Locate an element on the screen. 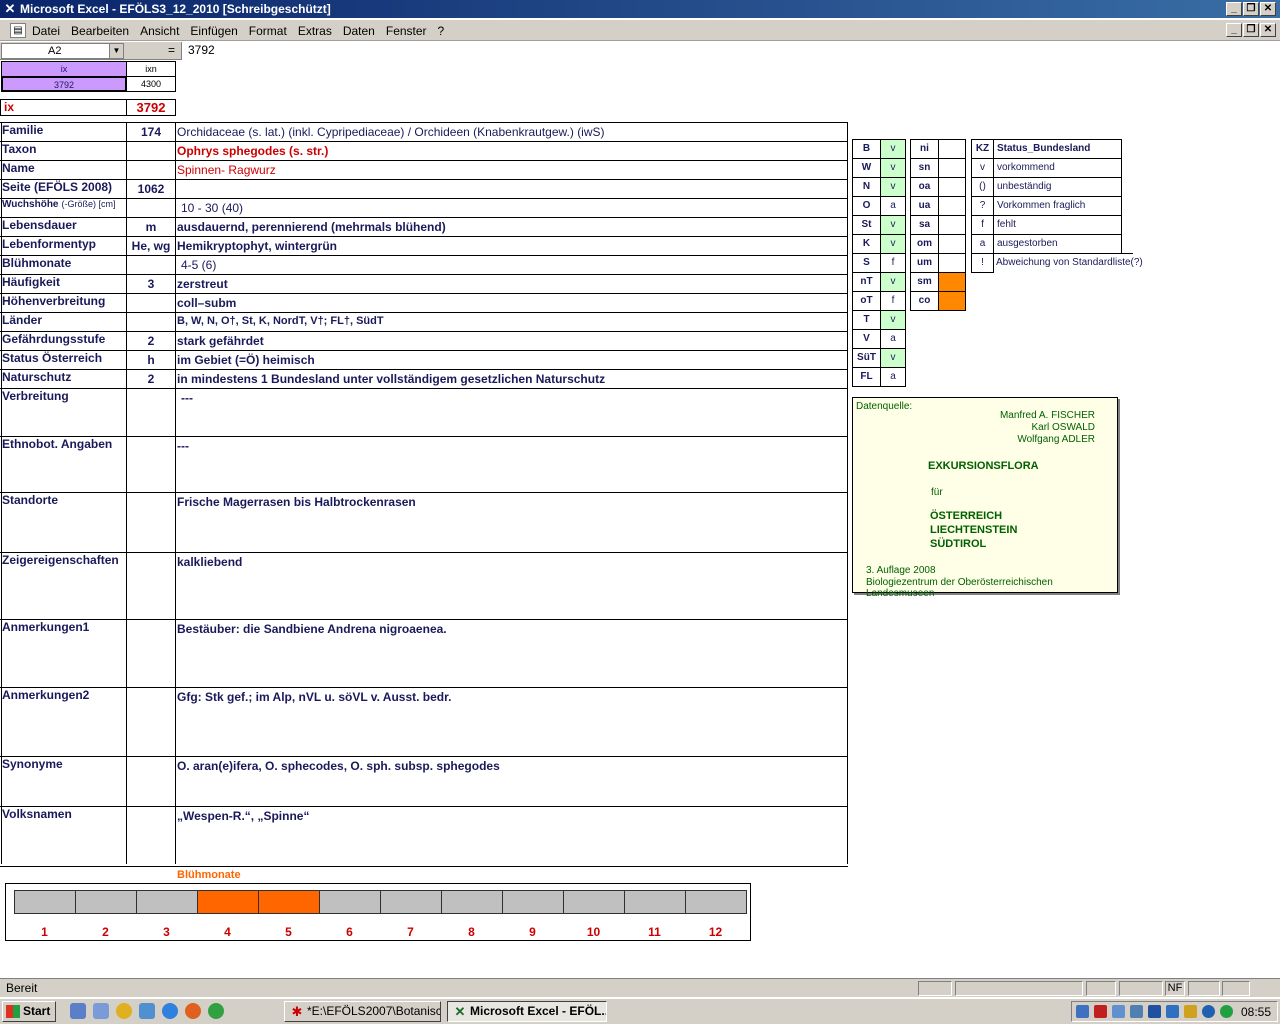 The height and width of the screenshot is (1024, 1280). row-label: Naturschutz is located at coordinates (36, 377).